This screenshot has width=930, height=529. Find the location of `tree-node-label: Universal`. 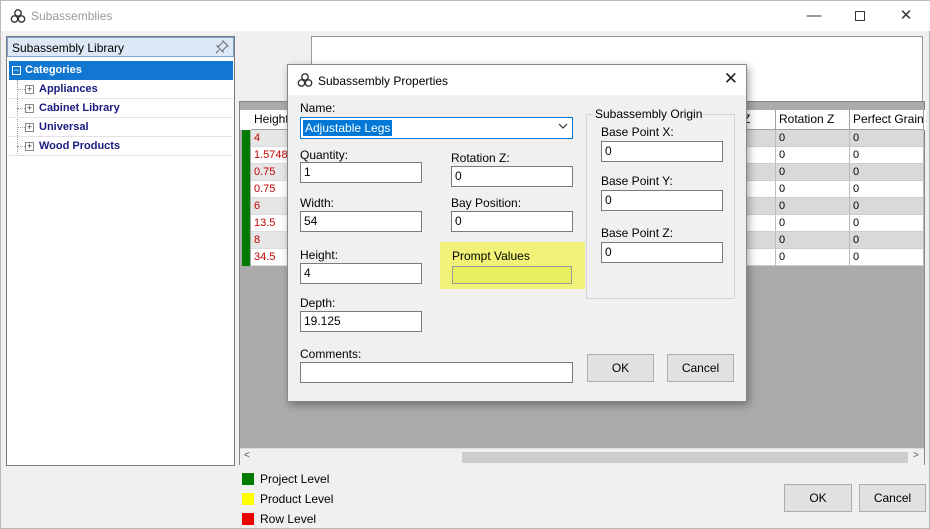

tree-node-label: Universal is located at coordinates (64, 127).